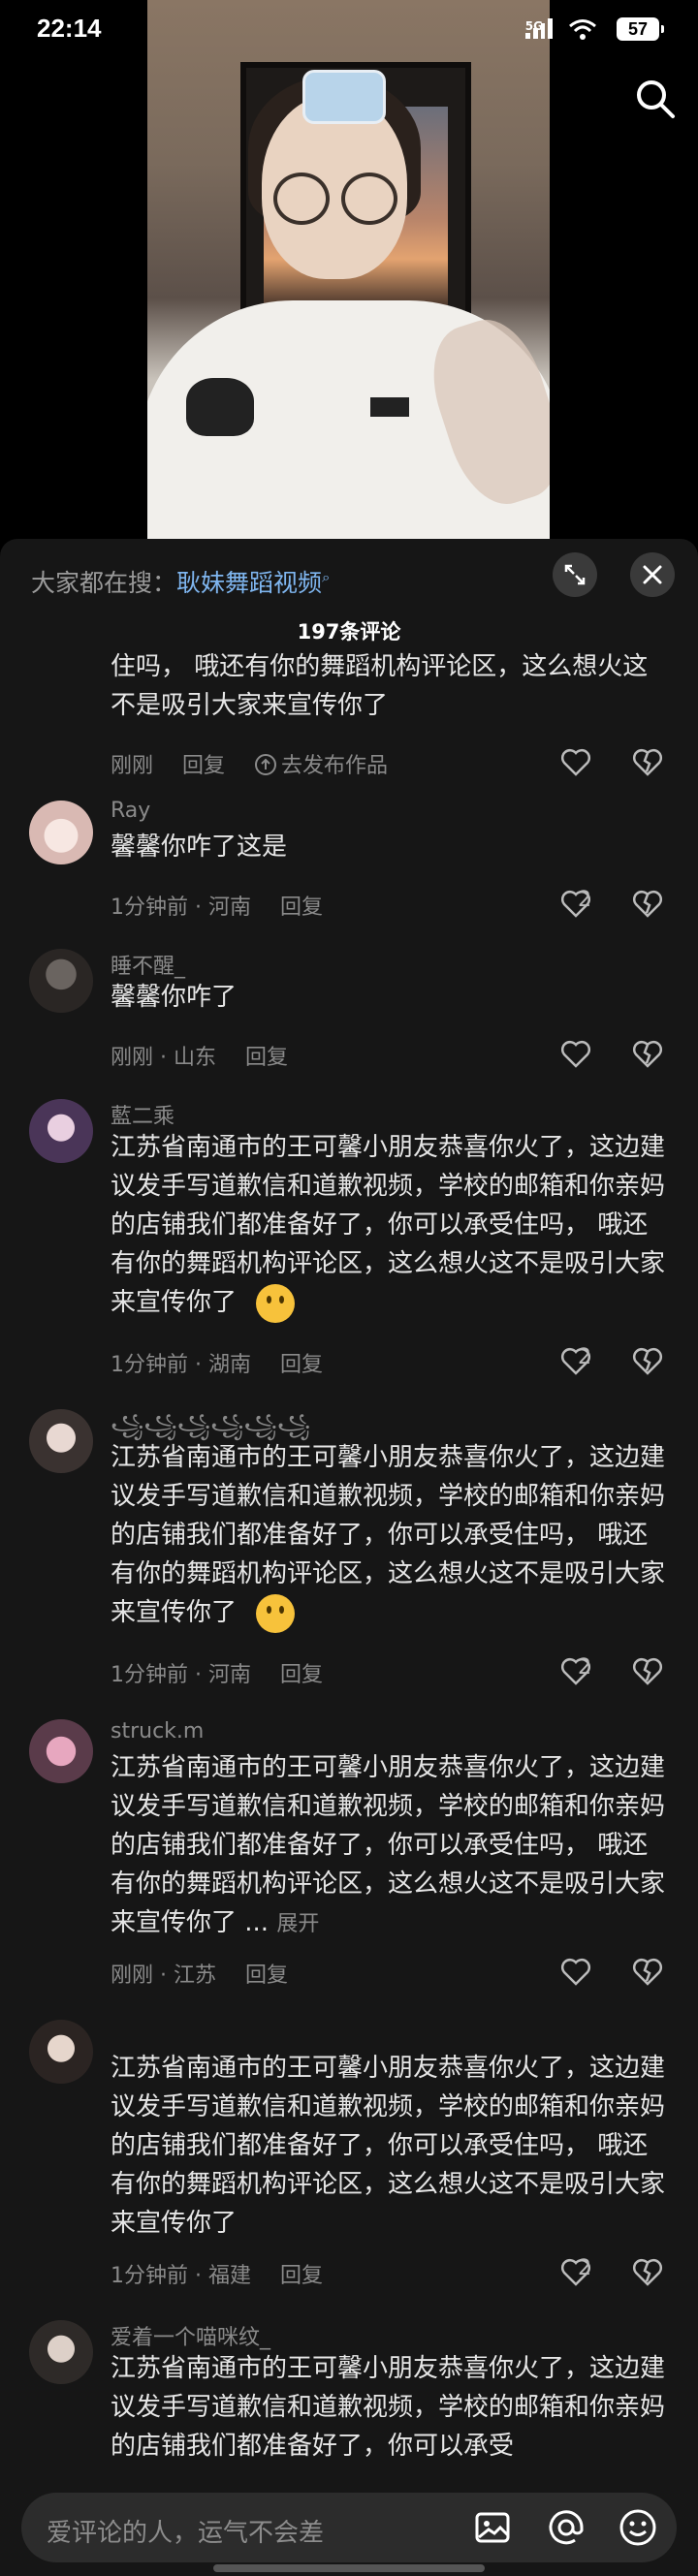 The height and width of the screenshot is (2576, 698). Describe the element at coordinates (229, 2276) in the screenshot. I see `comment-location: 福建` at that location.